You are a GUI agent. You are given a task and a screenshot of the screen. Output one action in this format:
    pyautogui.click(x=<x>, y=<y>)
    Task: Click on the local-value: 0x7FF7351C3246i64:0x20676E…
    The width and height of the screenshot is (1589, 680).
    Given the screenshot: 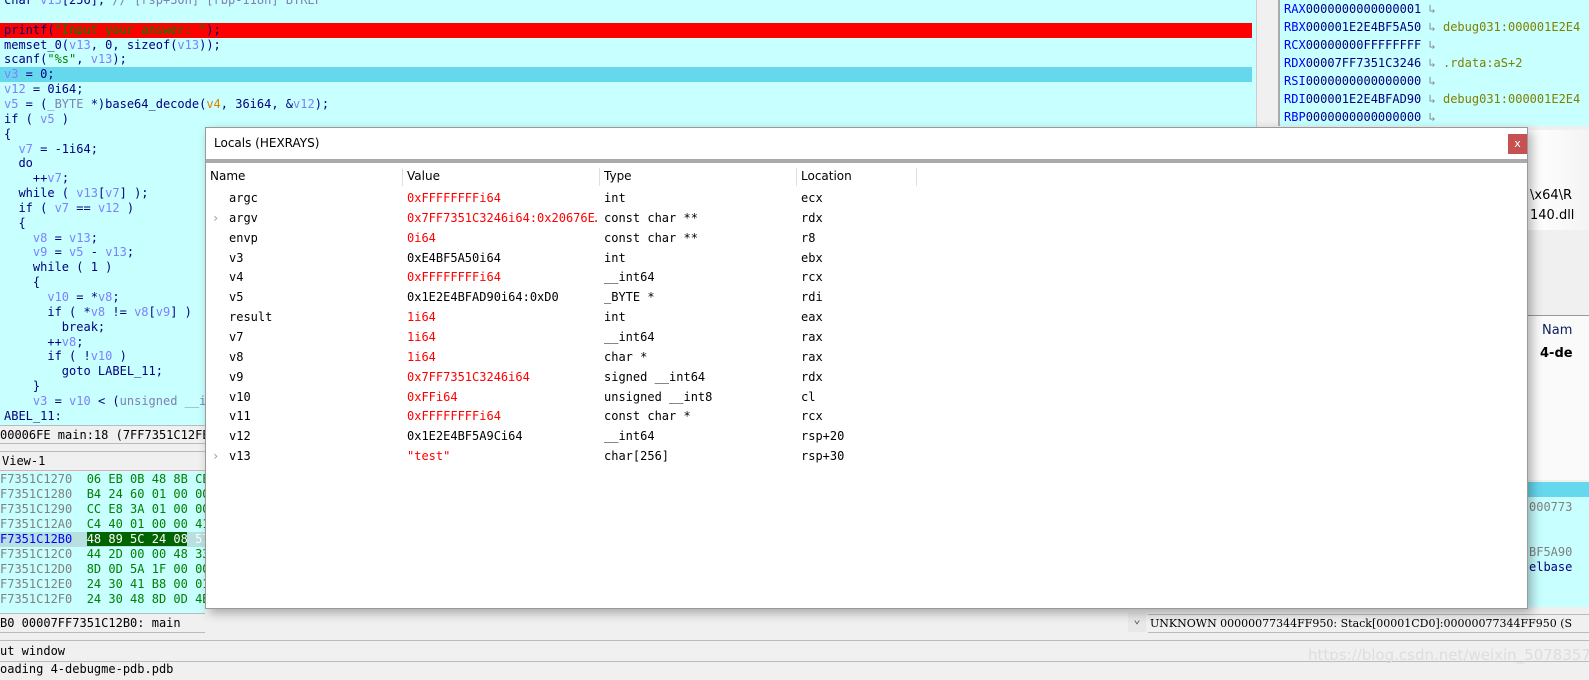 What is the action you would take?
    pyautogui.click(x=502, y=218)
    